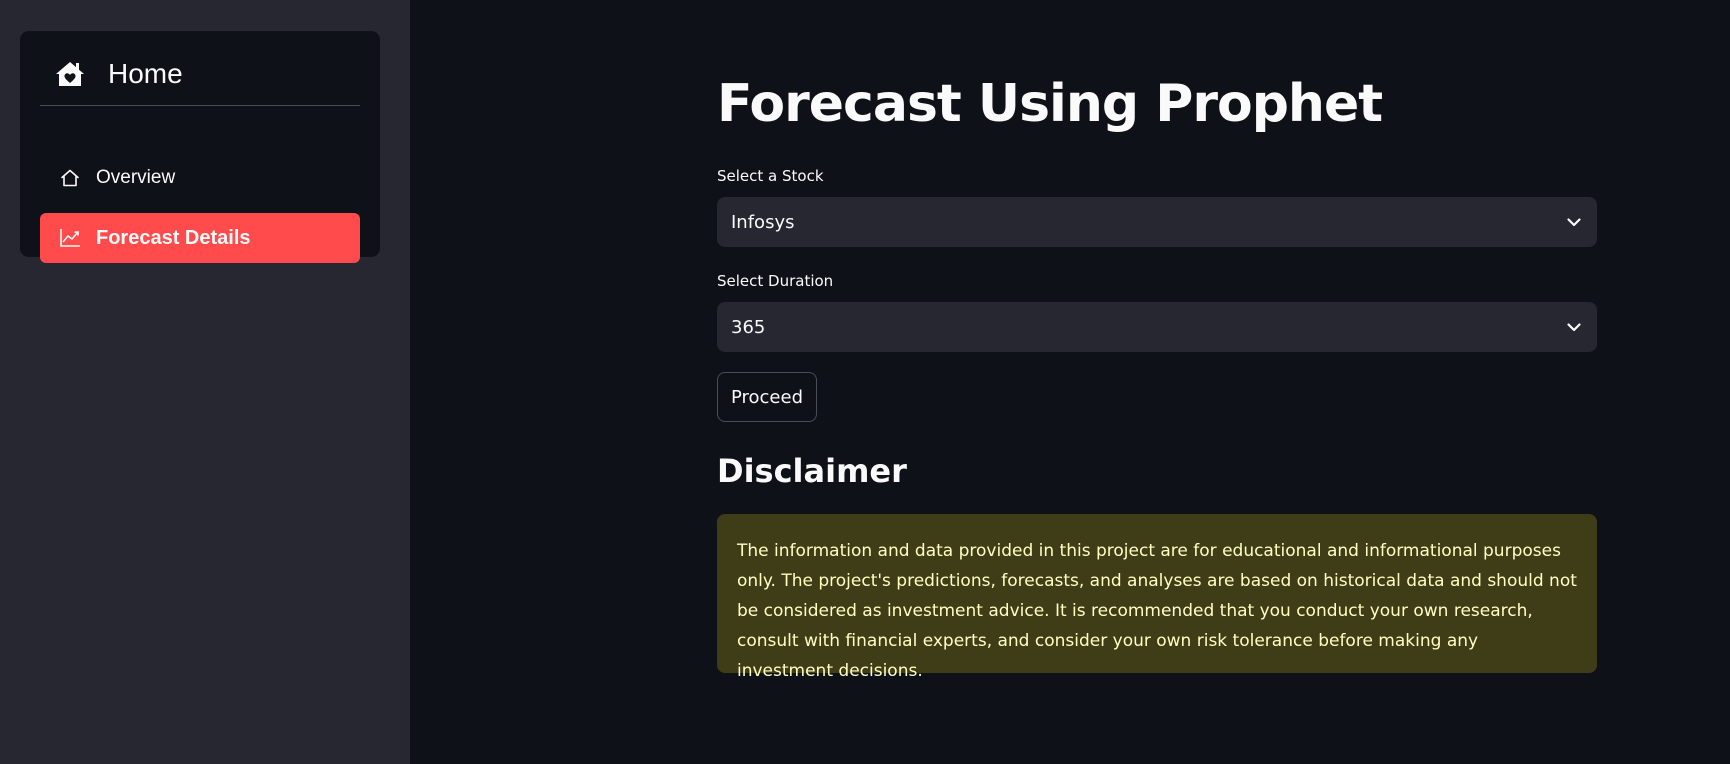 The width and height of the screenshot is (1730, 764). Describe the element at coordinates (775, 281) in the screenshot. I see `duration-select-label: Select Duration` at that location.